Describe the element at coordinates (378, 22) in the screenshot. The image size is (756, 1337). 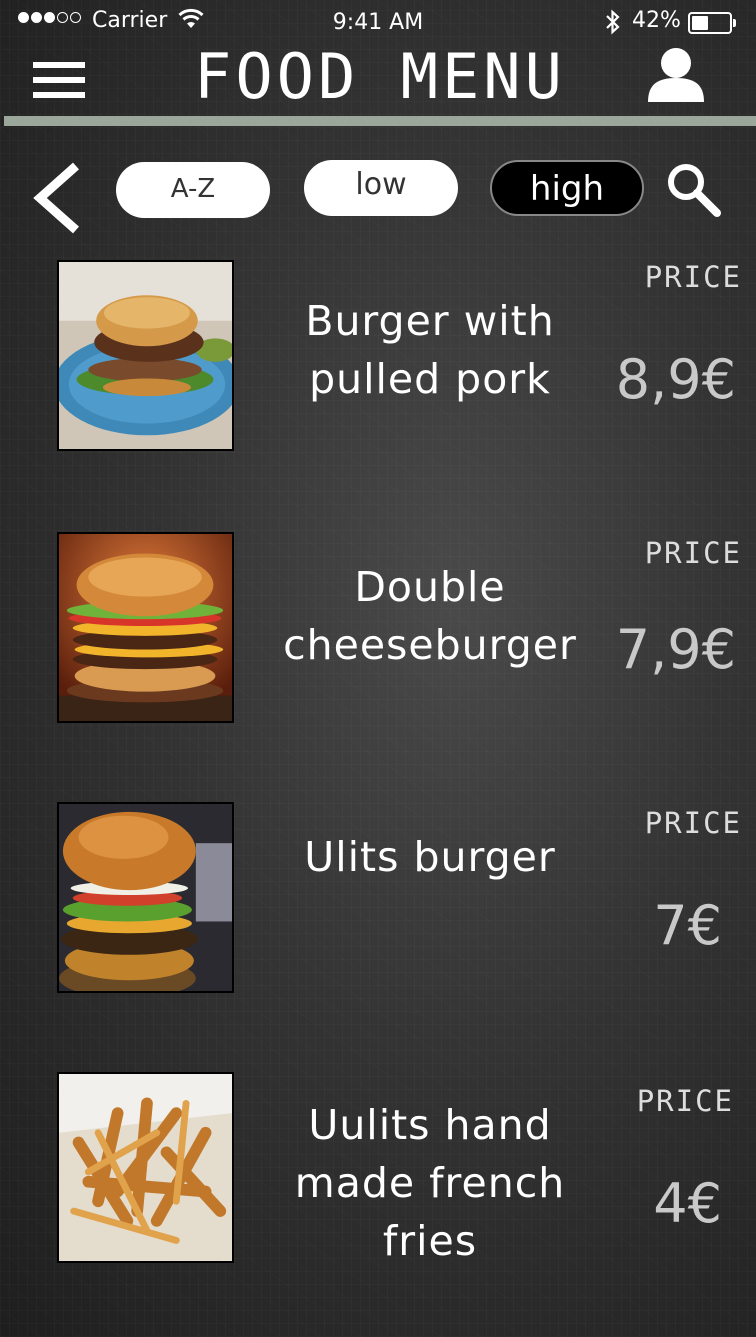
I see `status-bar: Carrier 9:41 AM 42%` at that location.